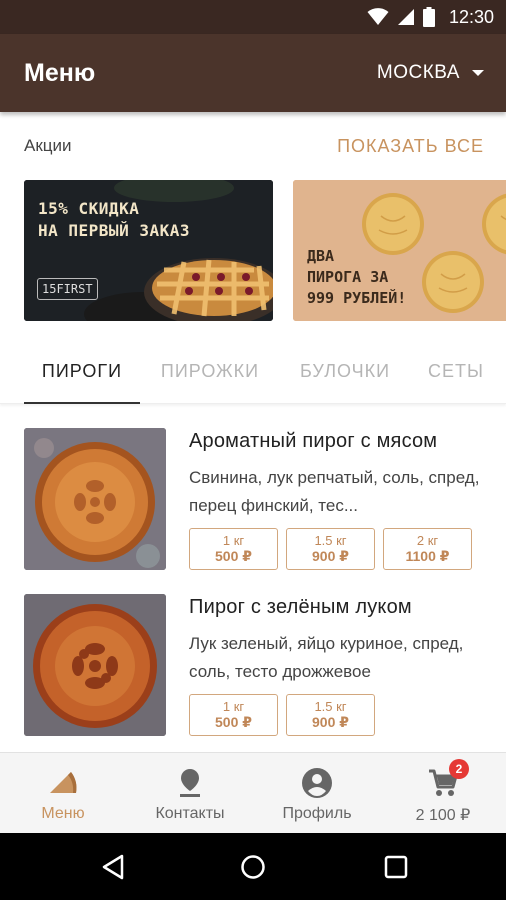 The image size is (506, 900). What do you see at coordinates (459, 769) in the screenshot?
I see `cart-count-badge: 2` at bounding box center [459, 769].